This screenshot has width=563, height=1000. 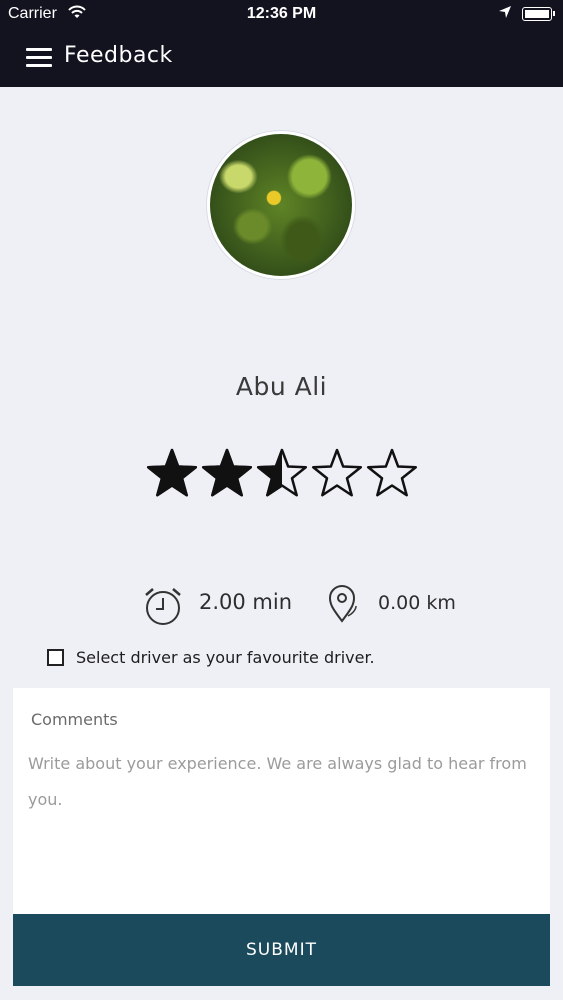 What do you see at coordinates (74, 719) in the screenshot?
I see `comments-title: Comments` at bounding box center [74, 719].